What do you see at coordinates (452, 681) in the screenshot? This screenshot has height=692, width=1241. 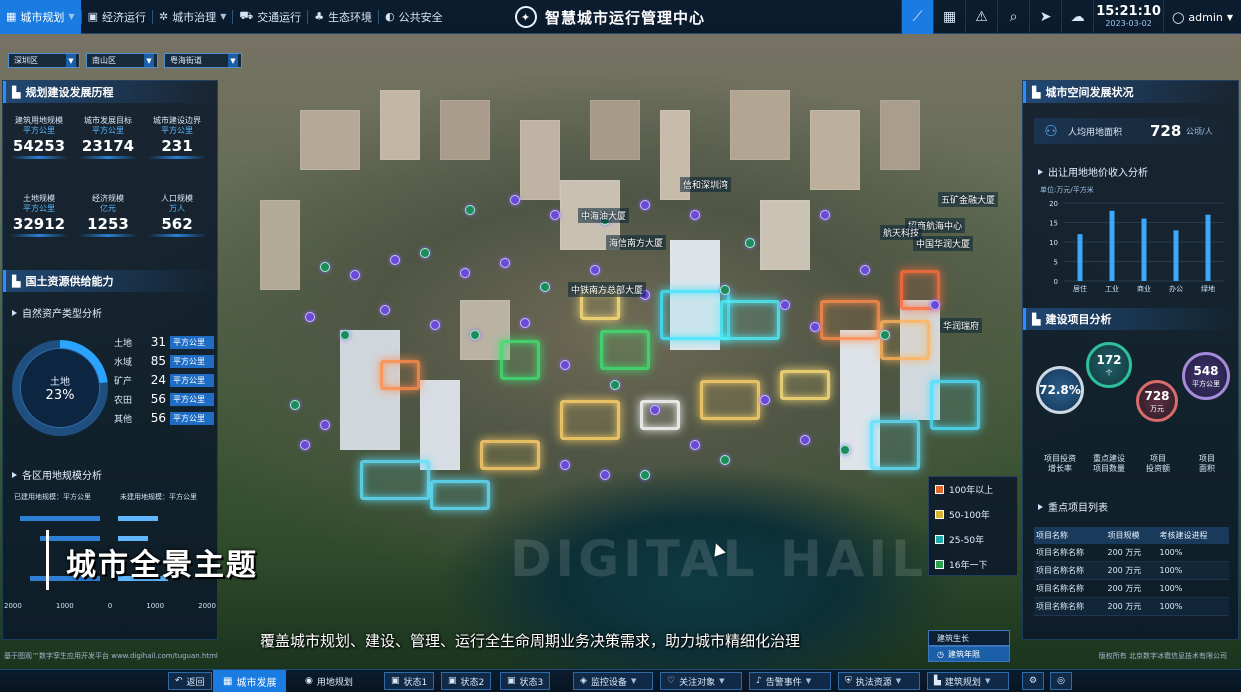 I see `camera-icon: ▣` at bounding box center [452, 681].